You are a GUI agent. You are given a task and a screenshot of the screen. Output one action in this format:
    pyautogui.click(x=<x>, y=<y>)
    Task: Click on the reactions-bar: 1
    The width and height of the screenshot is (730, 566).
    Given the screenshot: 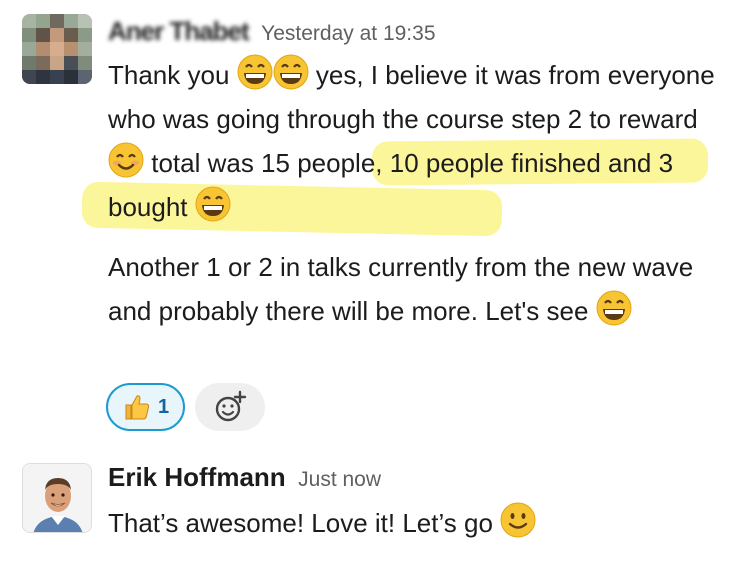 What is the action you would take?
    pyautogui.click(x=186, y=407)
    